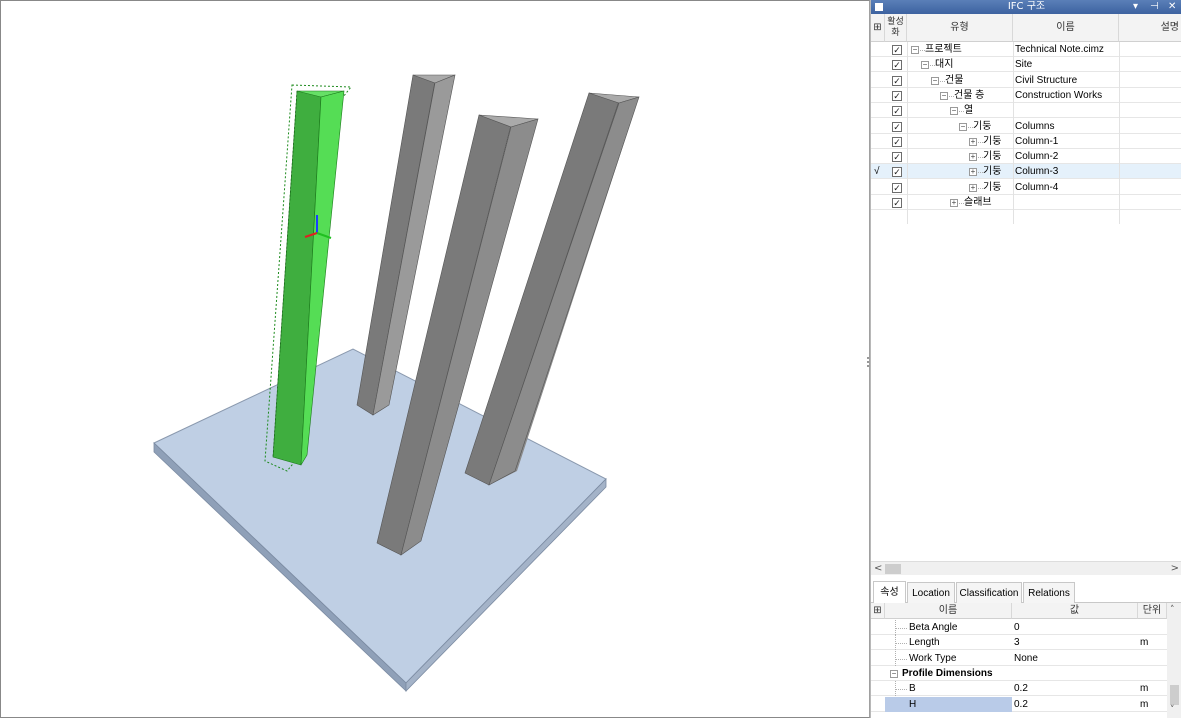  What do you see at coordinates (933, 658) in the screenshot?
I see `property-name: Work Type` at bounding box center [933, 658].